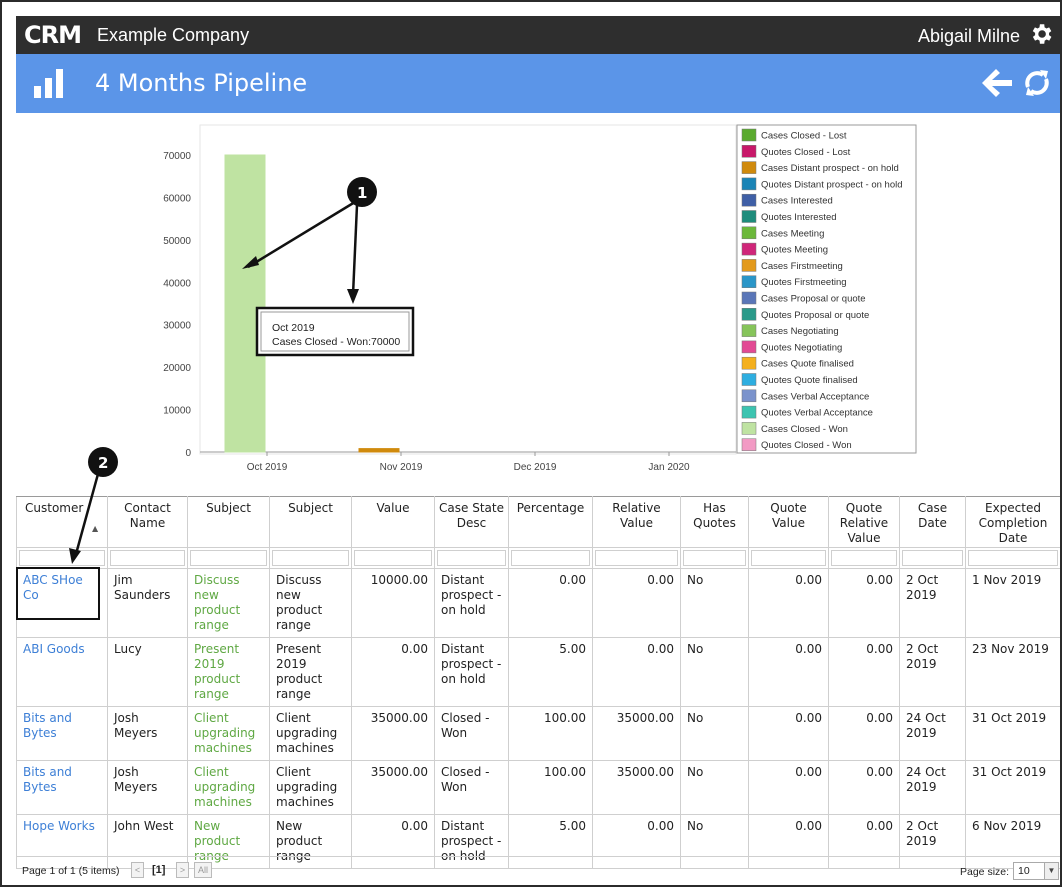 The image size is (1062, 887). What do you see at coordinates (807, 364) in the screenshot?
I see `legend-label: Cases Quote finalised` at bounding box center [807, 364].